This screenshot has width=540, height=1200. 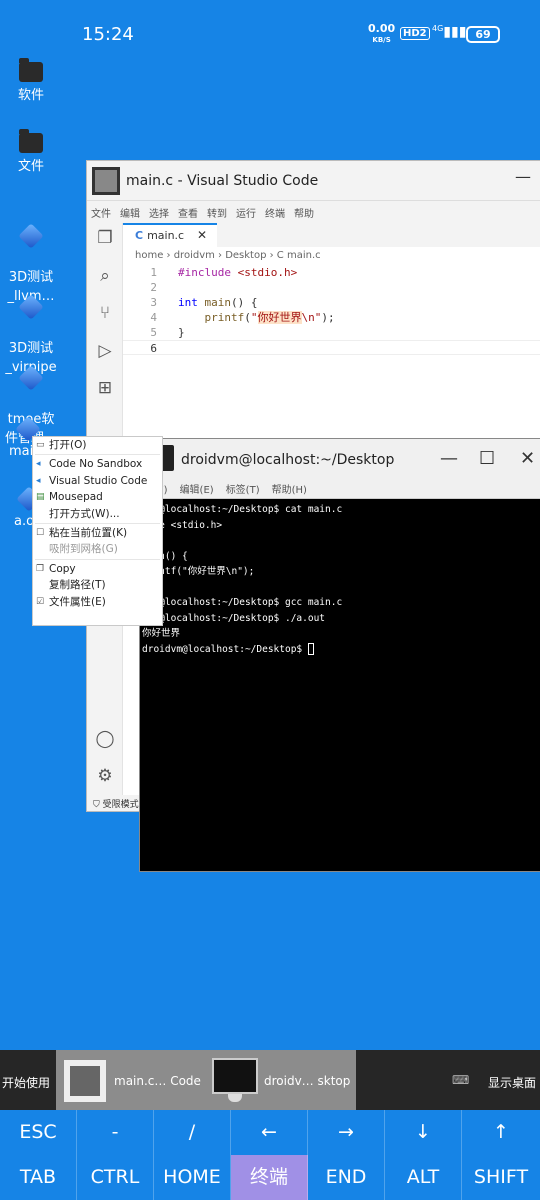 What do you see at coordinates (38, 480) in the screenshot?
I see `vscode-icon: ◂` at bounding box center [38, 480].